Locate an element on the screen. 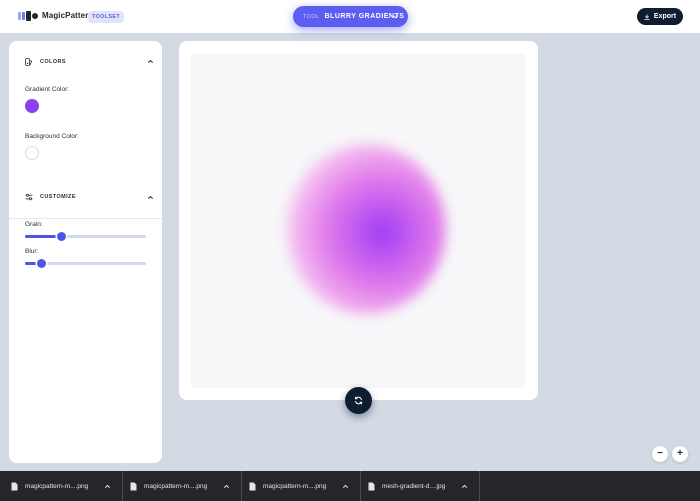 The width and height of the screenshot is (700, 501). refresh-icon is located at coordinates (358, 400).